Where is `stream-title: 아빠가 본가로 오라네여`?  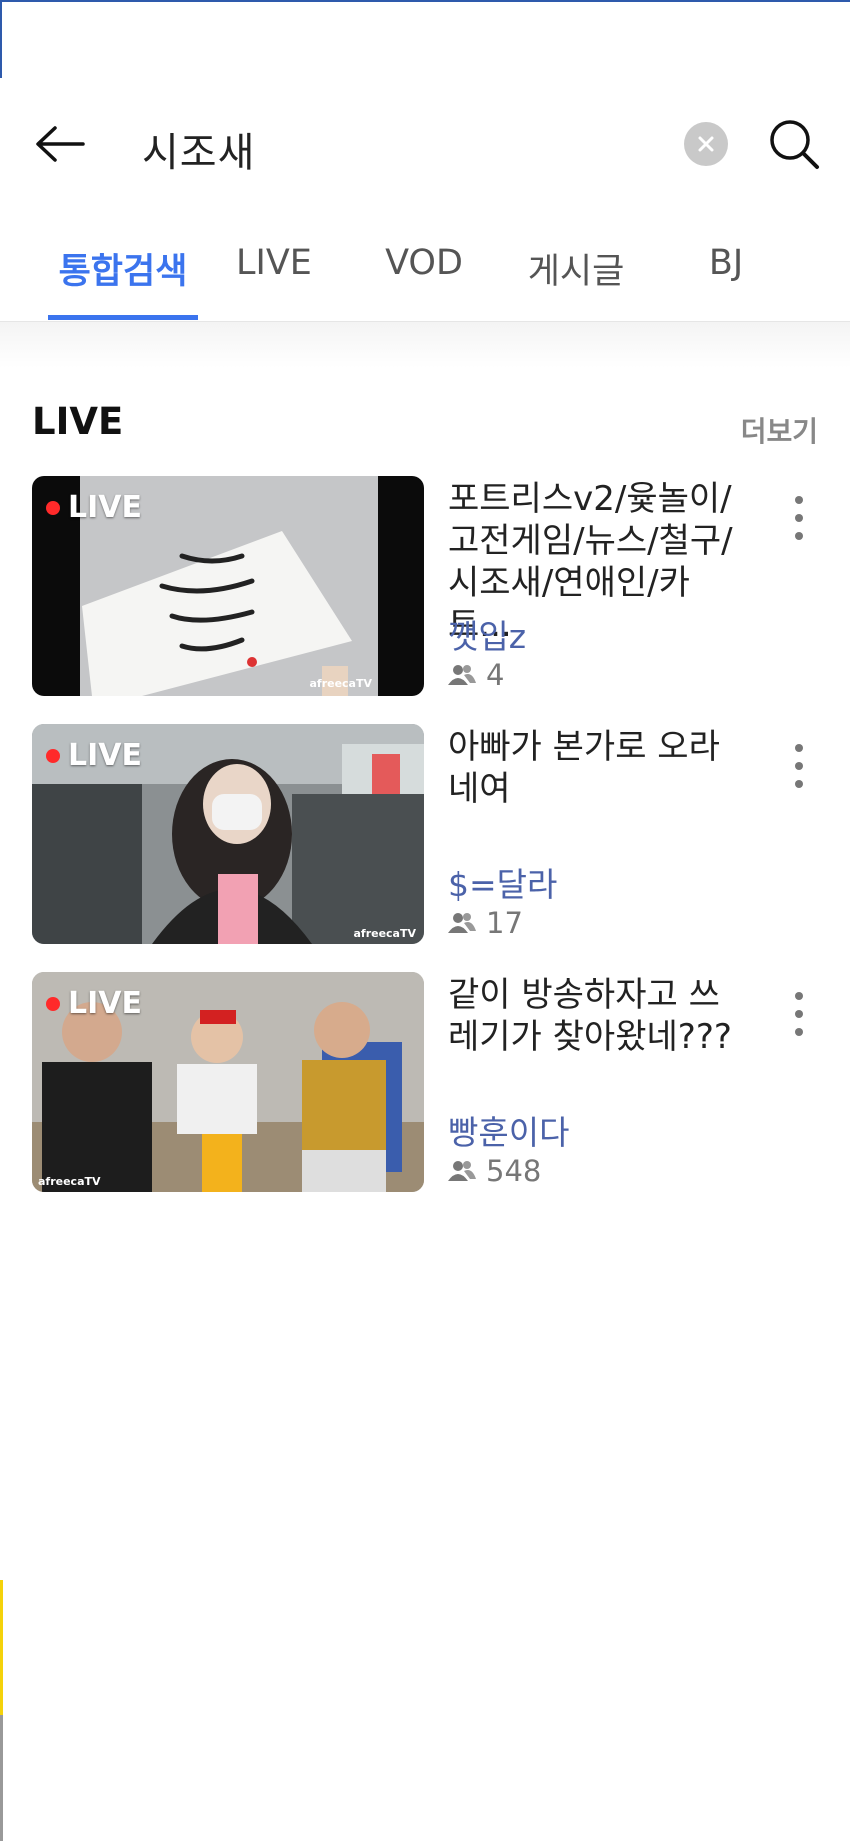 stream-title: 아빠가 본가로 오라네여 is located at coordinates (598, 768).